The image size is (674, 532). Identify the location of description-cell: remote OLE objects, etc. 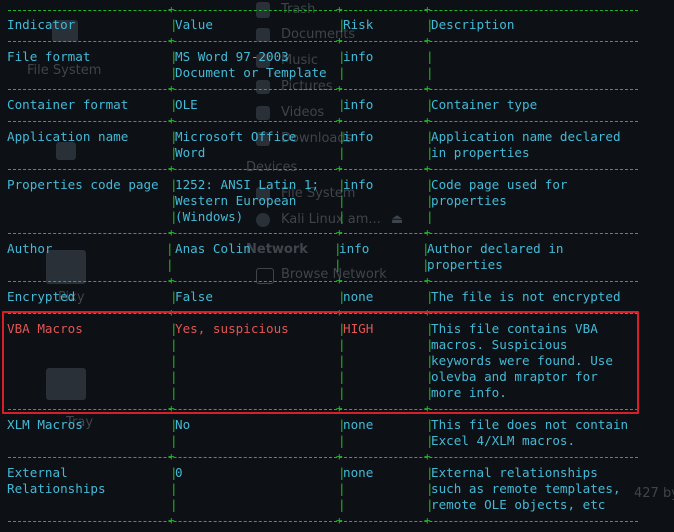
(518, 504).